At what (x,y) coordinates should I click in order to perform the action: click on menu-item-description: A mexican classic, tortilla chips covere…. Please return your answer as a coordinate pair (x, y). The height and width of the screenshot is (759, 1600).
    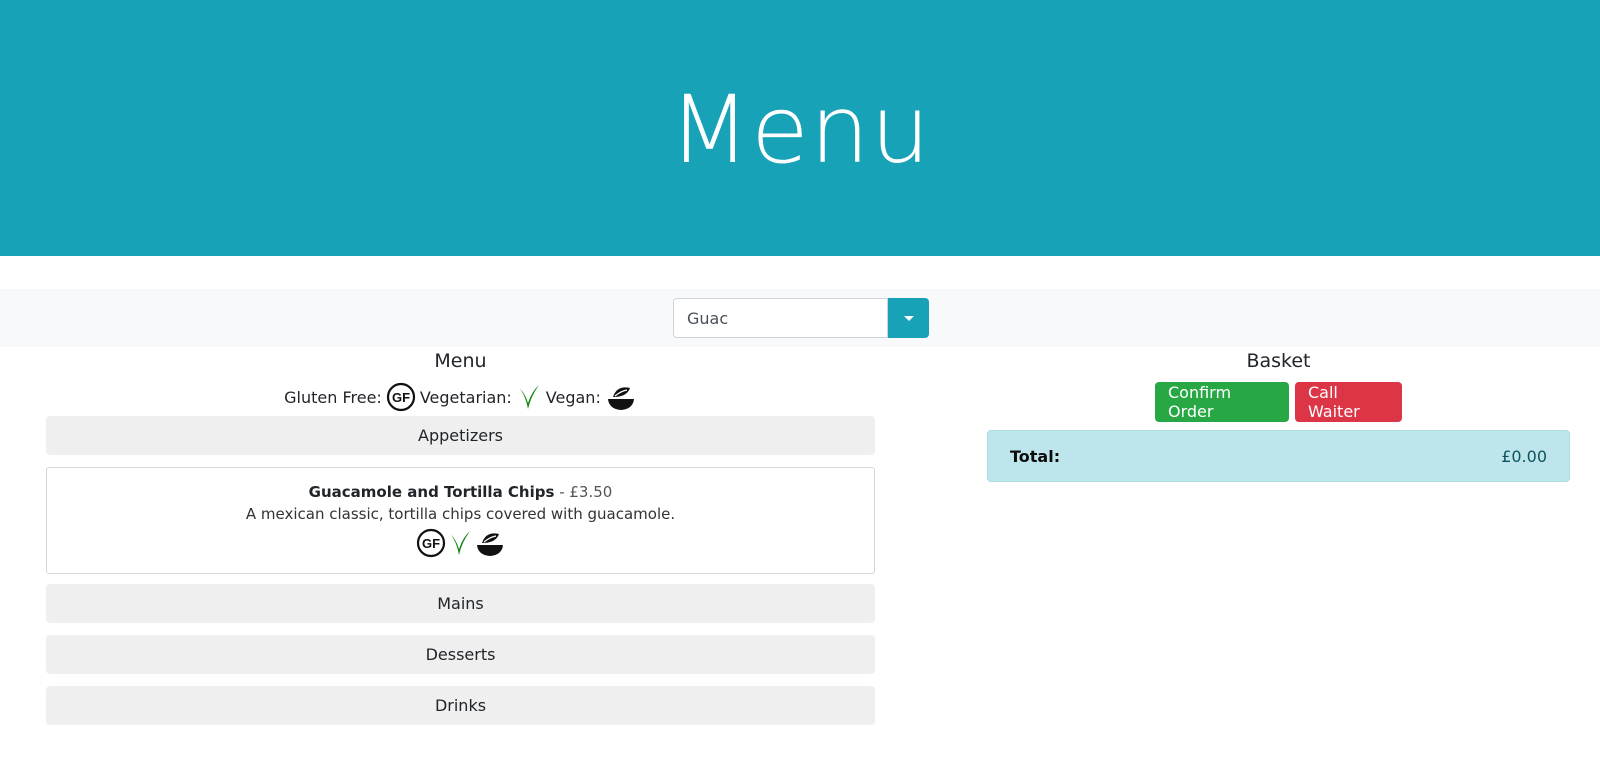
    Looking at the image, I should click on (460, 514).